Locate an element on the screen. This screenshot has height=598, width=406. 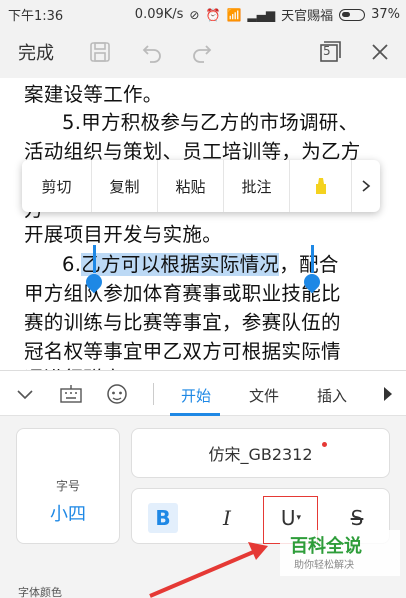
watermark: 百科全说 助你轻松解决 is located at coordinates (340, 553).